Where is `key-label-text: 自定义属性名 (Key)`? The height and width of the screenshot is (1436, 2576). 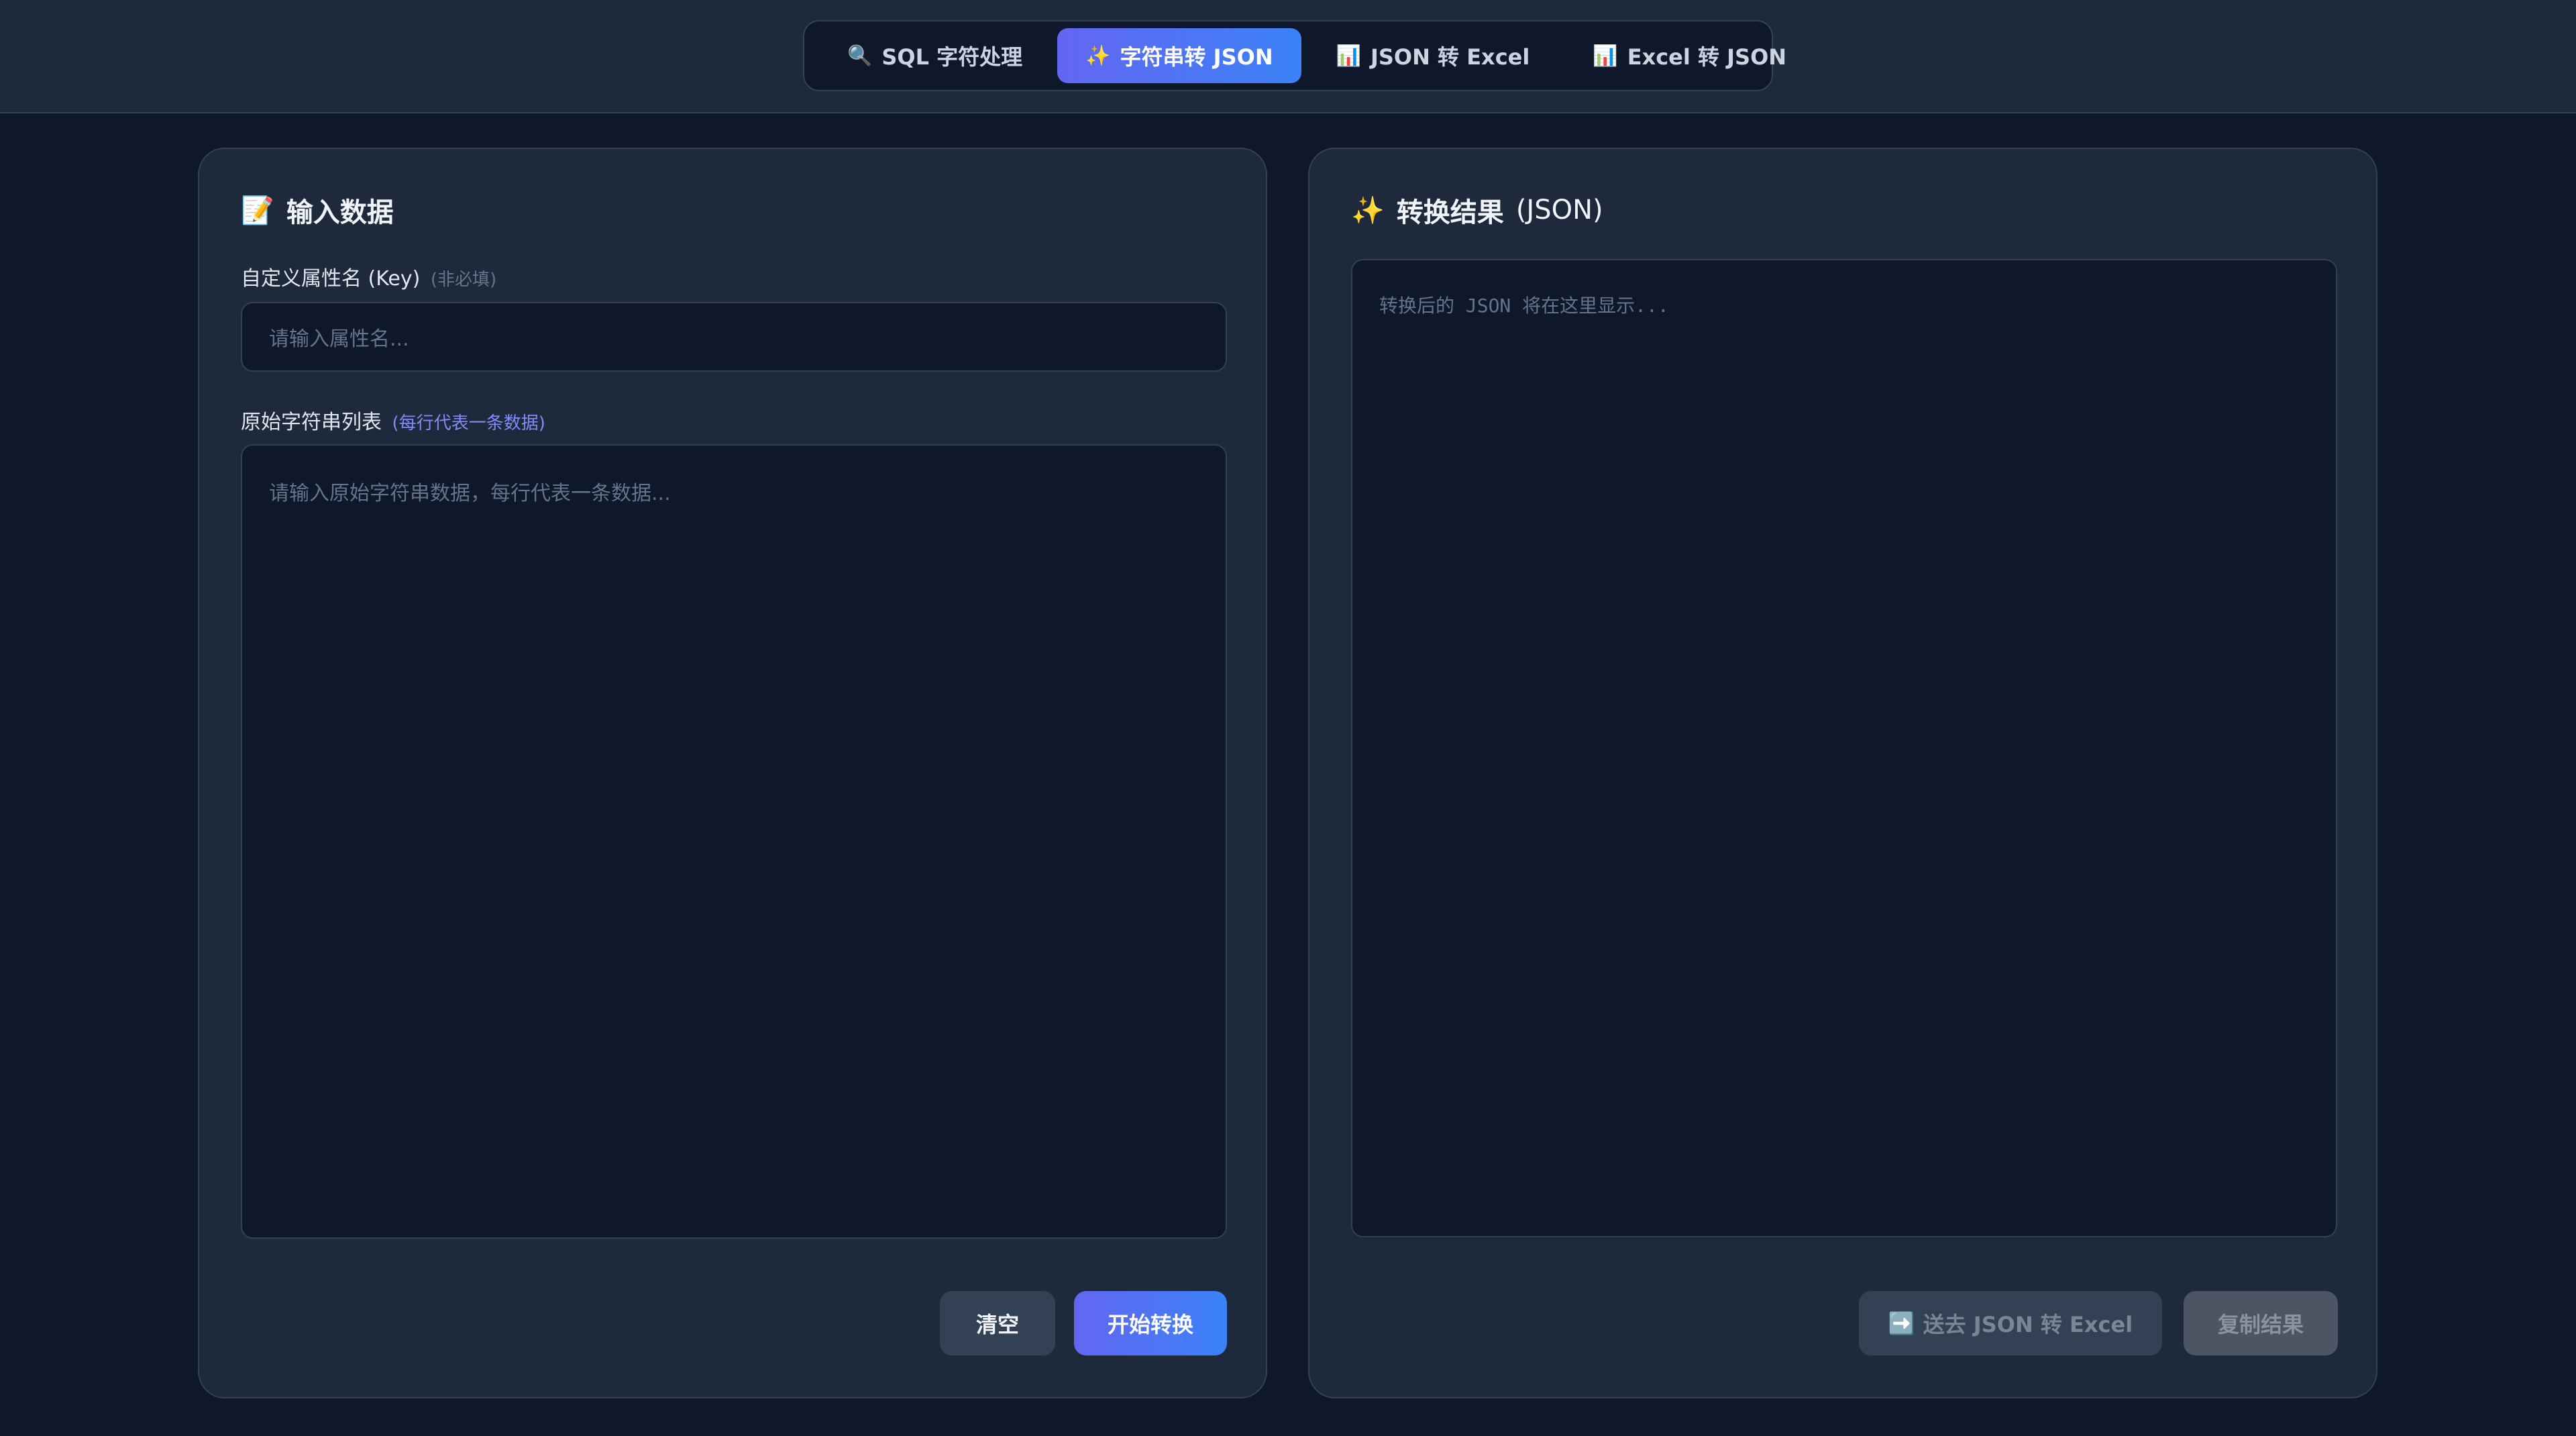 key-label-text: 自定义属性名 (Key) is located at coordinates (331, 279).